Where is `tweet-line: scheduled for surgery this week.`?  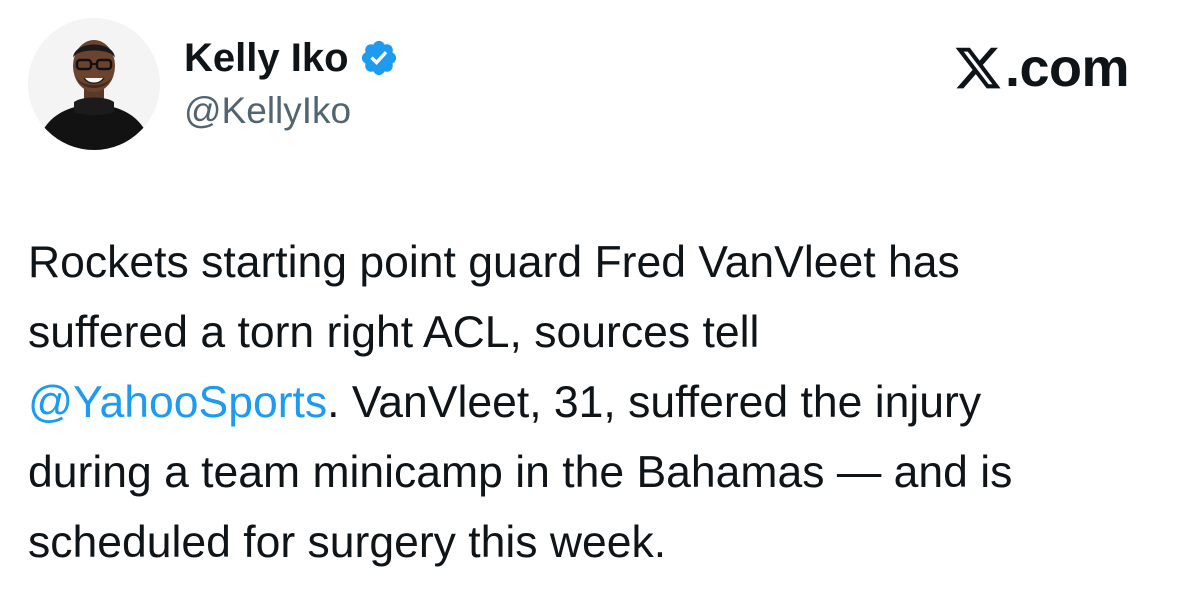 tweet-line: scheduled for surgery this week. is located at coordinates (593, 543).